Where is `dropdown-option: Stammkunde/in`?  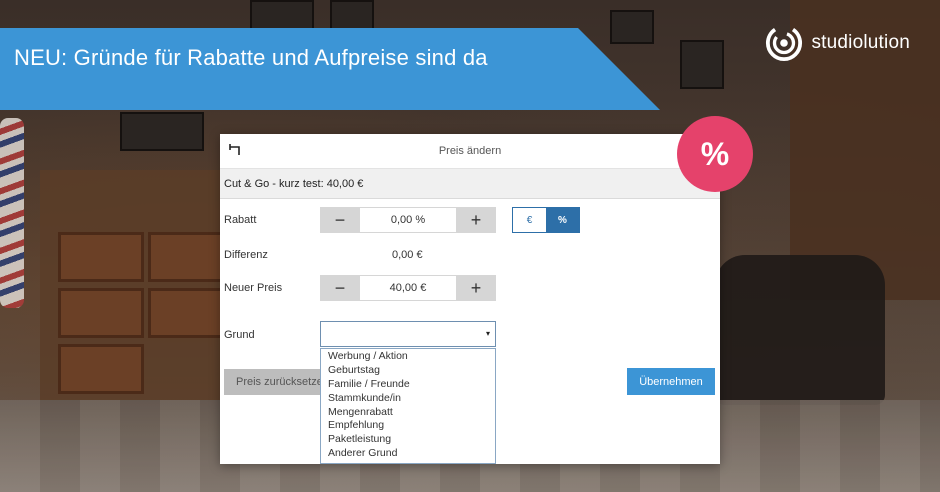 dropdown-option: Stammkunde/in is located at coordinates (408, 399).